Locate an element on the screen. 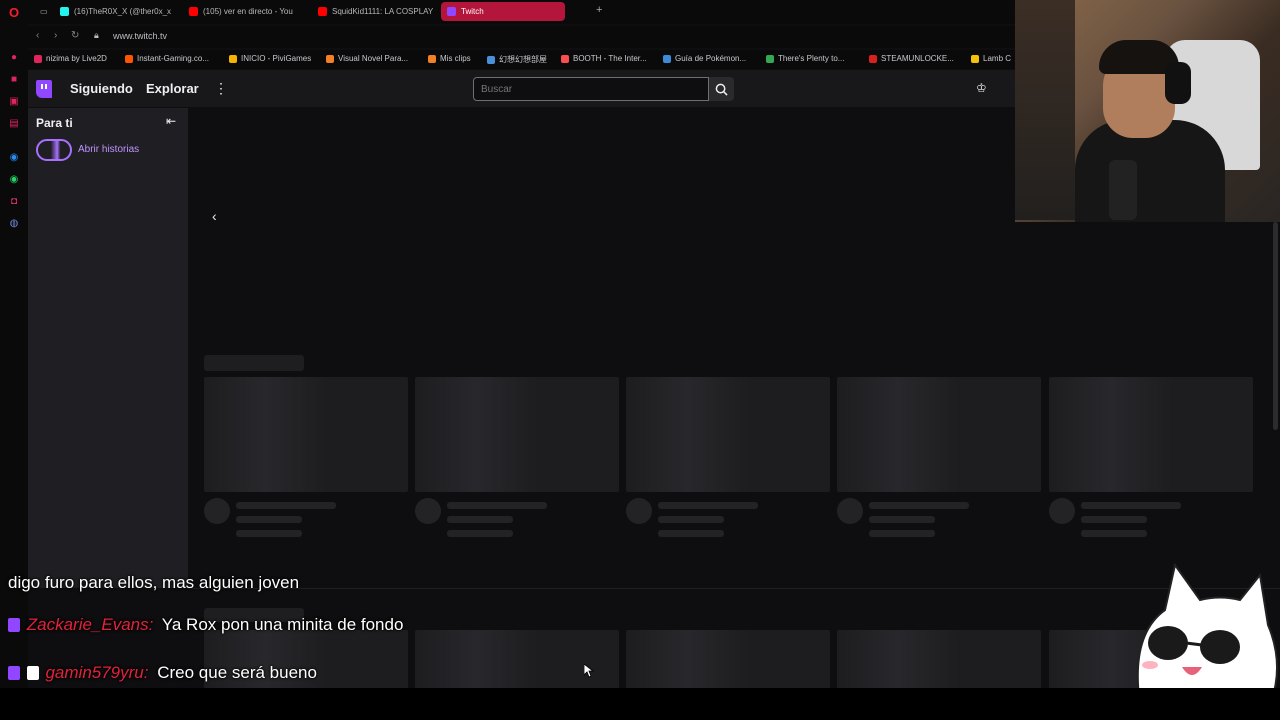 This screenshot has height=720, width=1280. webcam-background is located at coordinates (1045, 110).